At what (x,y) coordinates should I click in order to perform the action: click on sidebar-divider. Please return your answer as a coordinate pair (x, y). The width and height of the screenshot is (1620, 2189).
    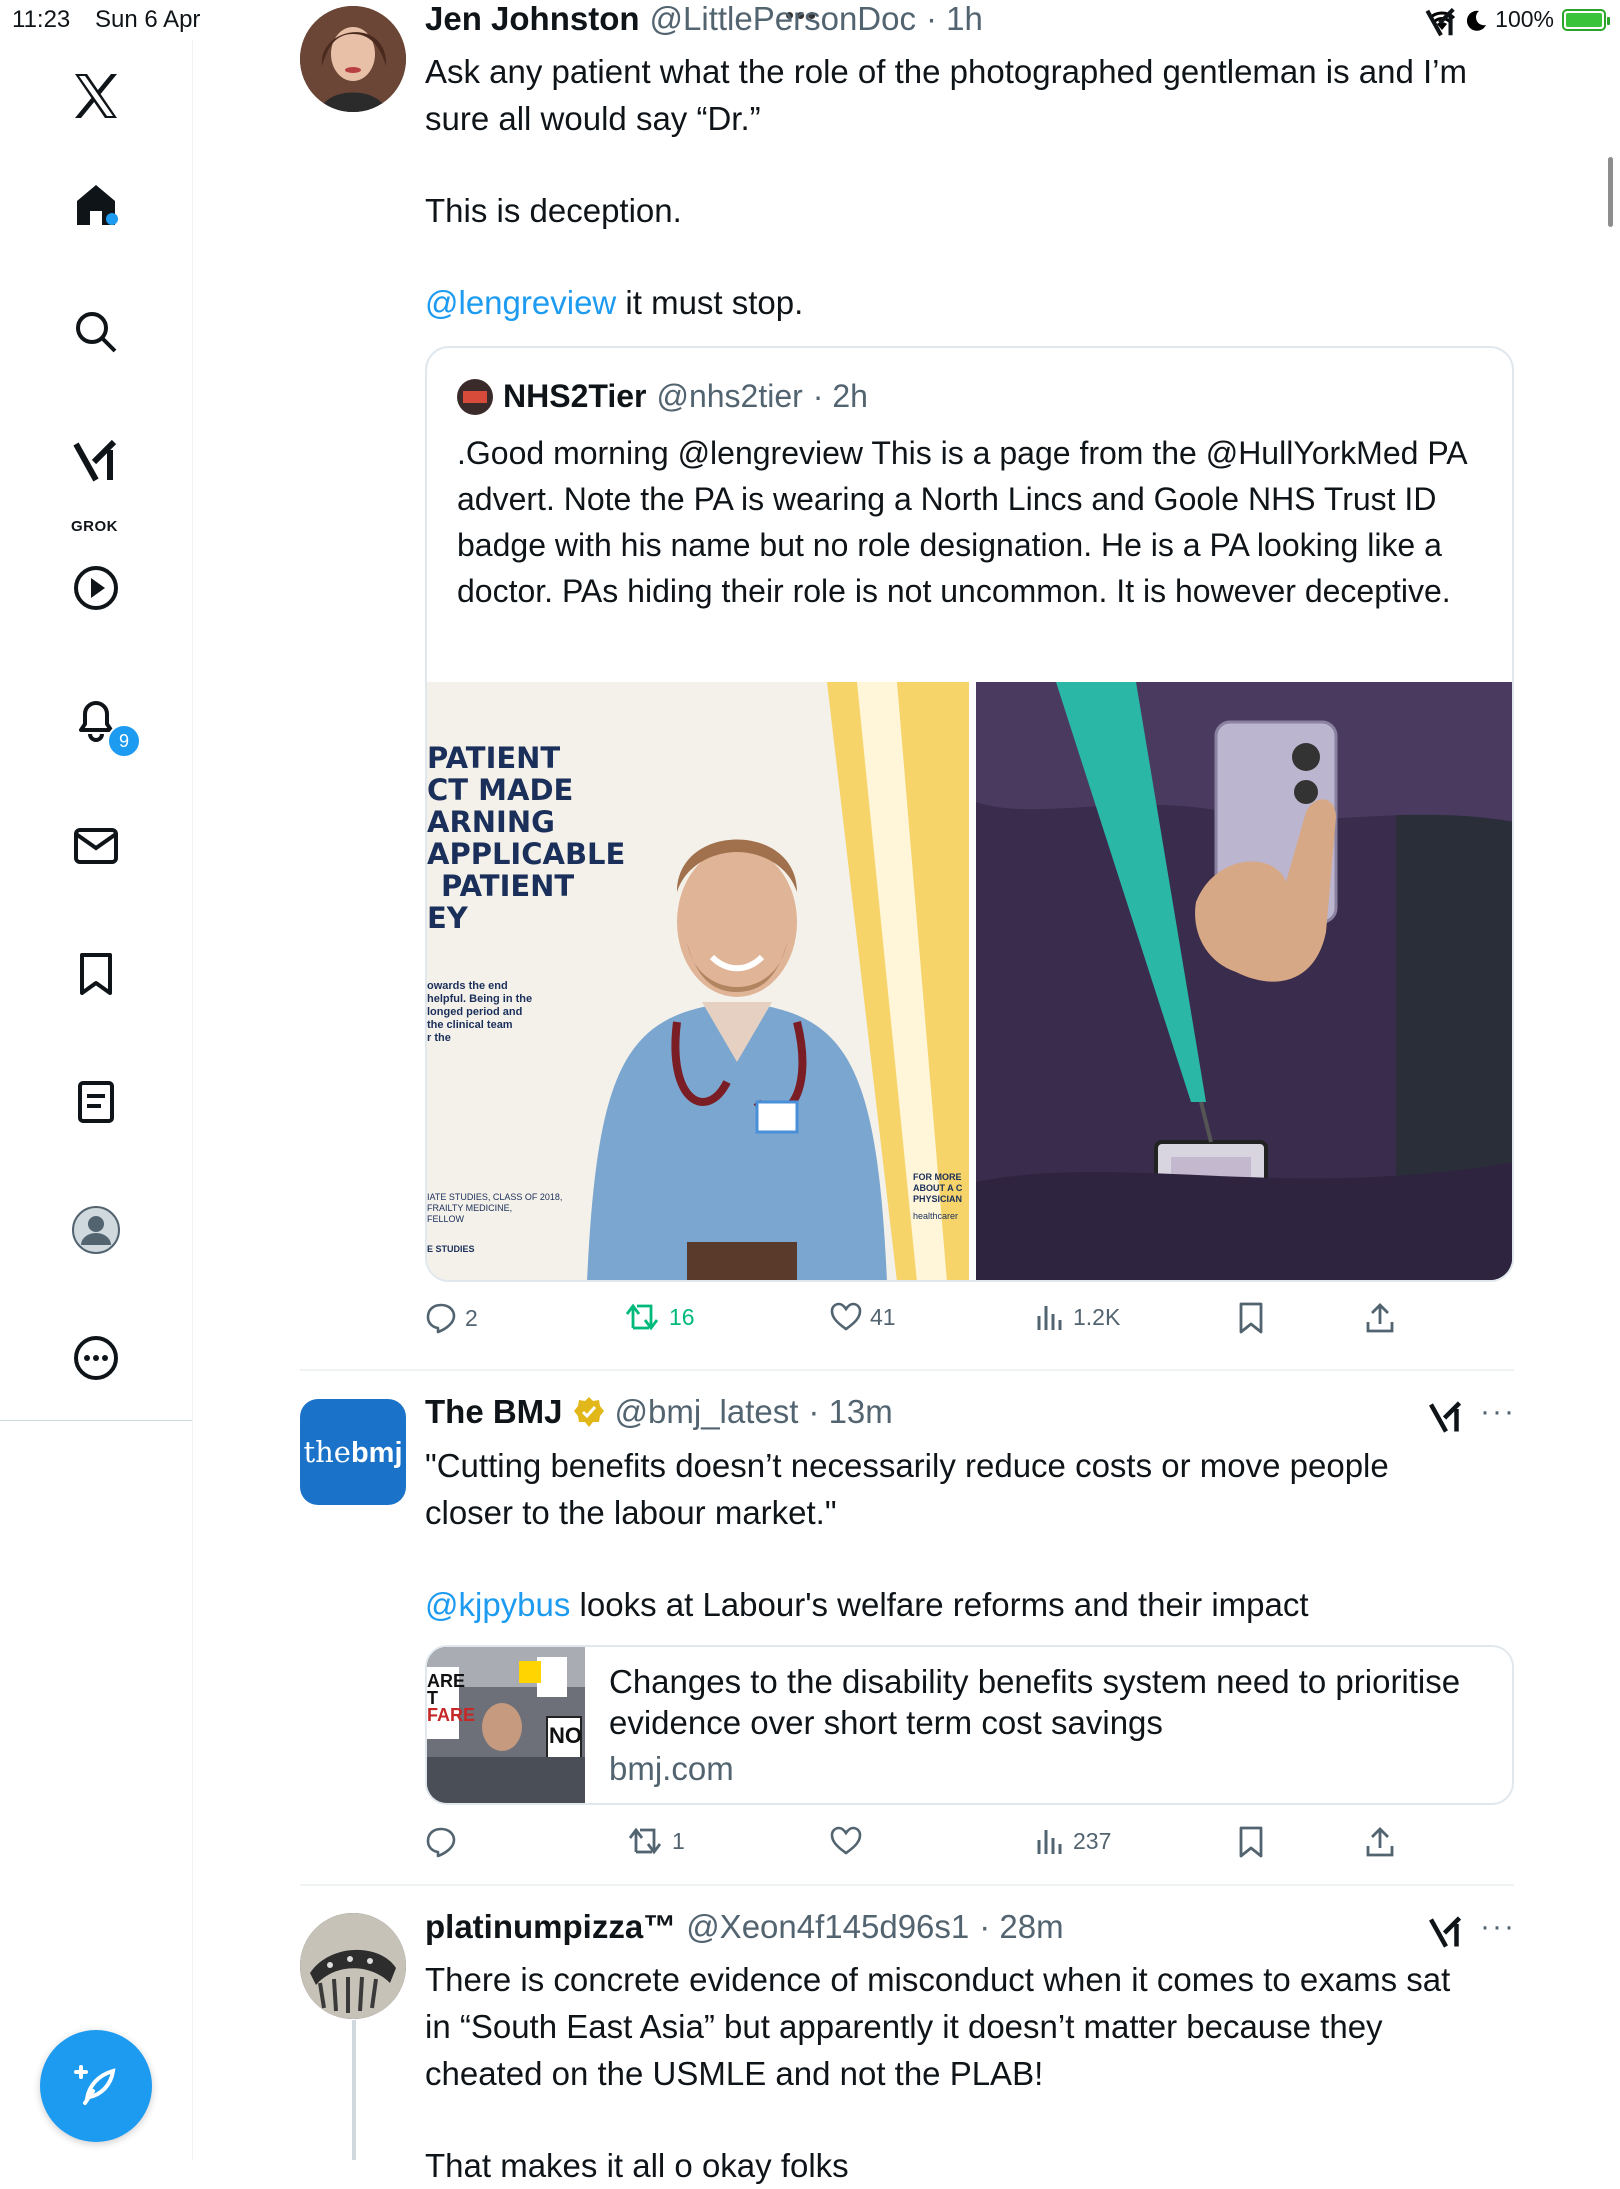
    Looking at the image, I should click on (96, 1420).